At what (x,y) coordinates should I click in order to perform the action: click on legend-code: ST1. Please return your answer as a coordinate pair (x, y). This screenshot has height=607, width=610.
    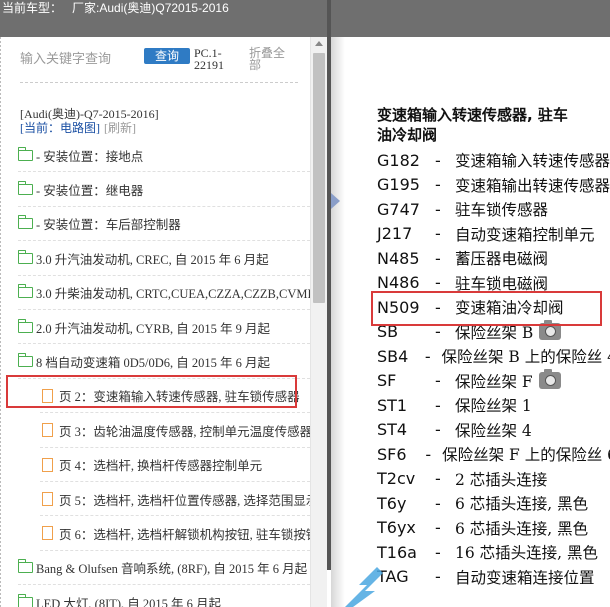
    Looking at the image, I should click on (392, 405).